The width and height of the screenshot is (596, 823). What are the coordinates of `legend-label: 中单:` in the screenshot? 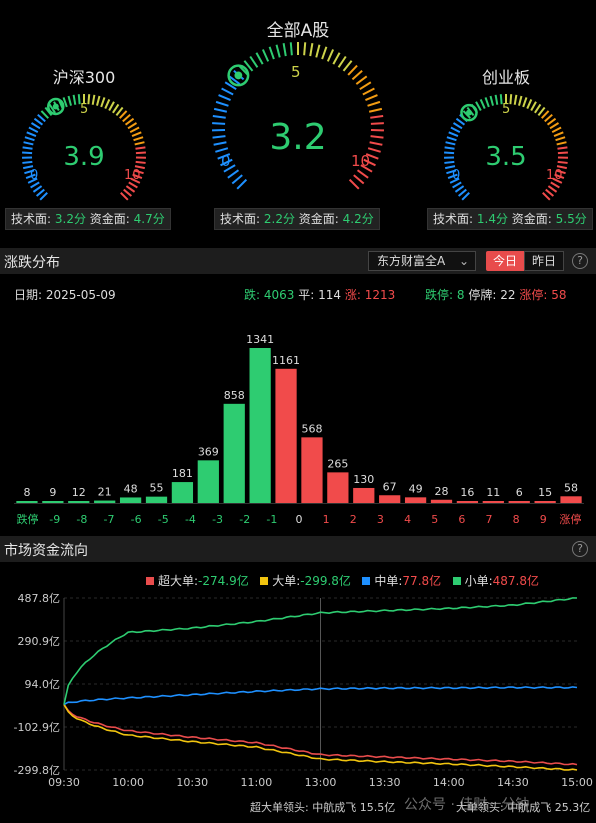 It's located at (388, 581).